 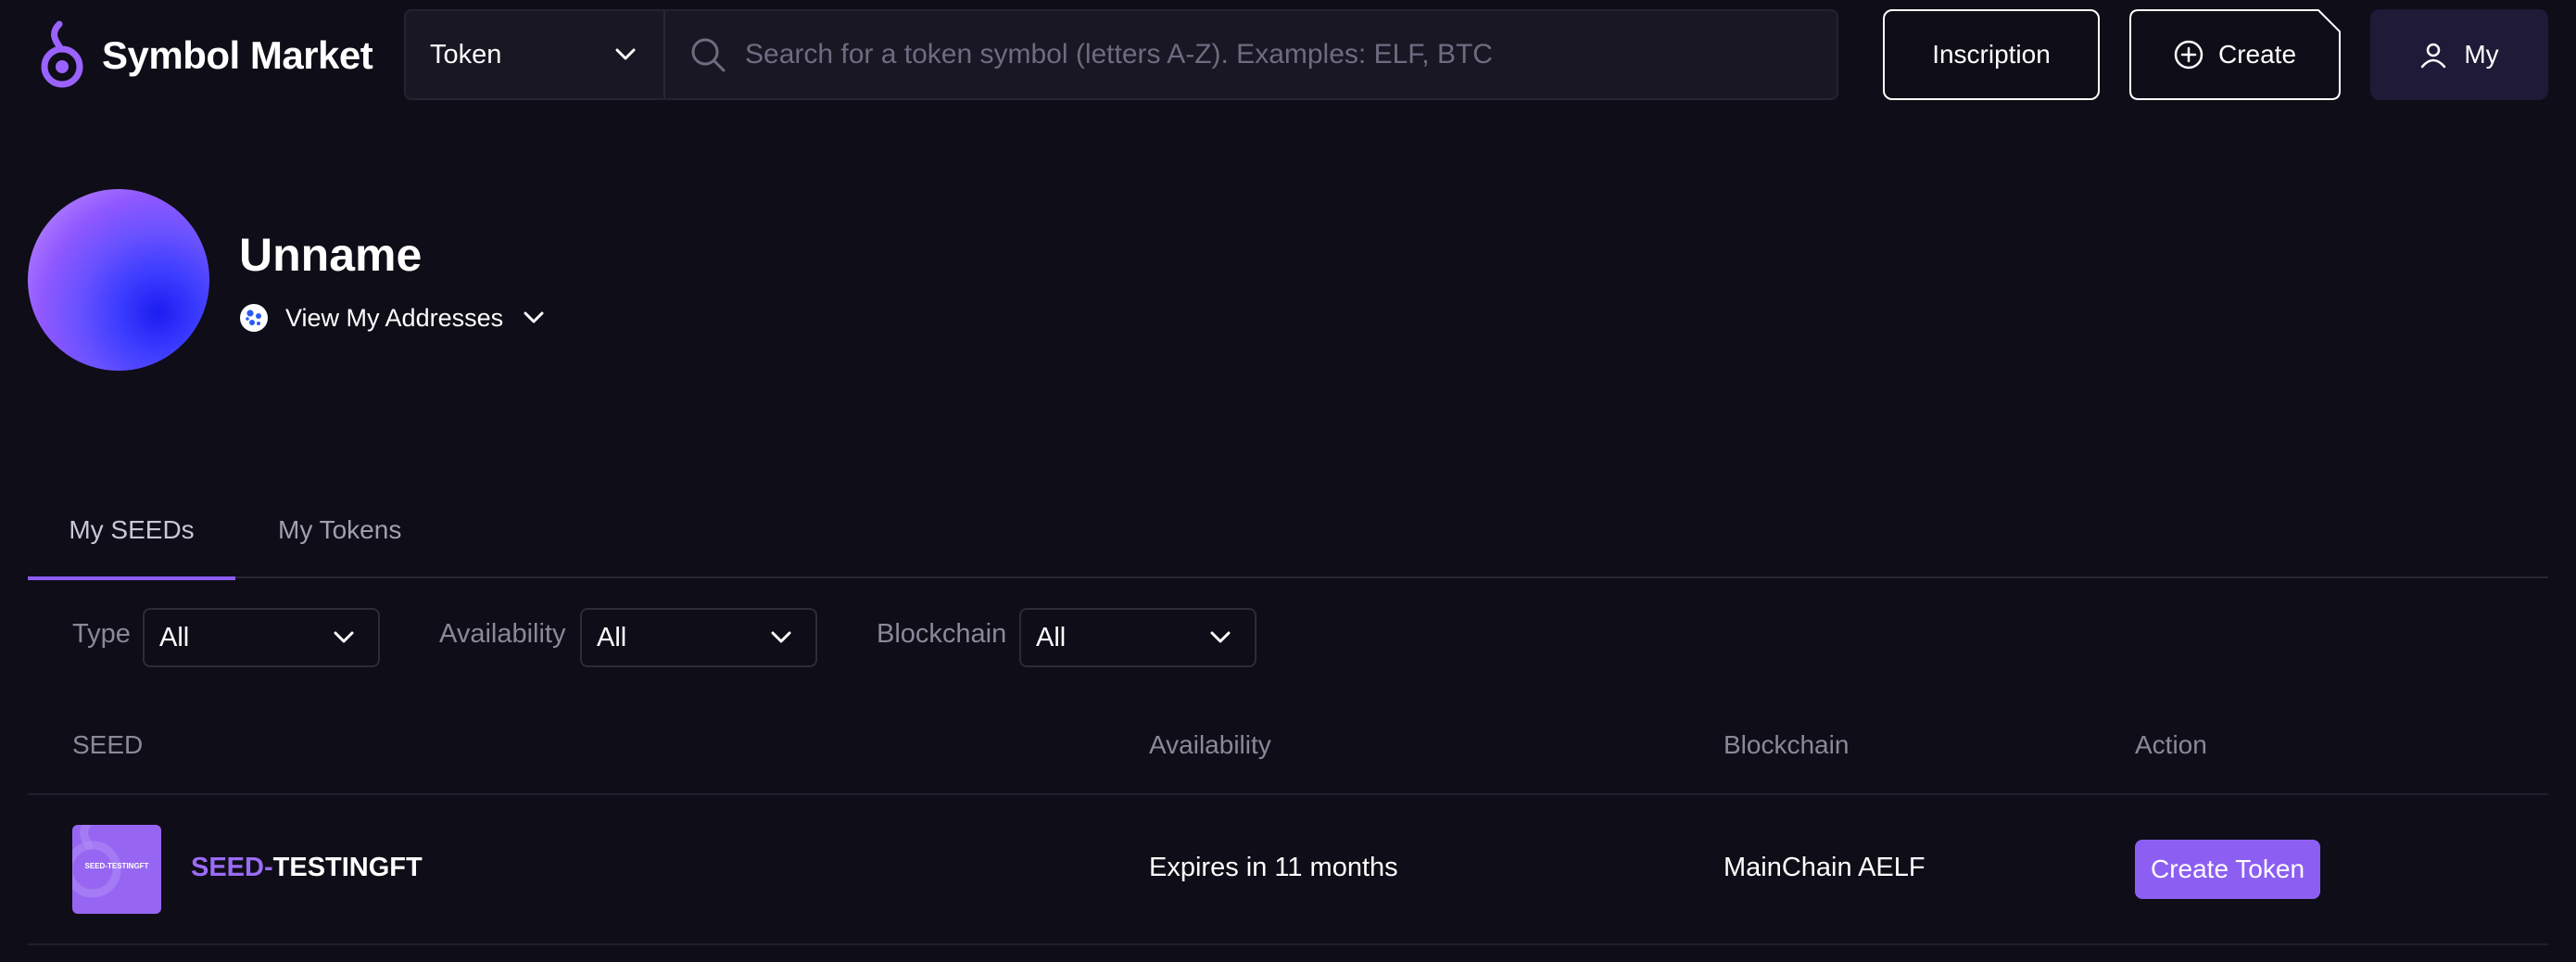 I want to click on tab-my-seeds: My SEEDs, so click(x=131, y=531).